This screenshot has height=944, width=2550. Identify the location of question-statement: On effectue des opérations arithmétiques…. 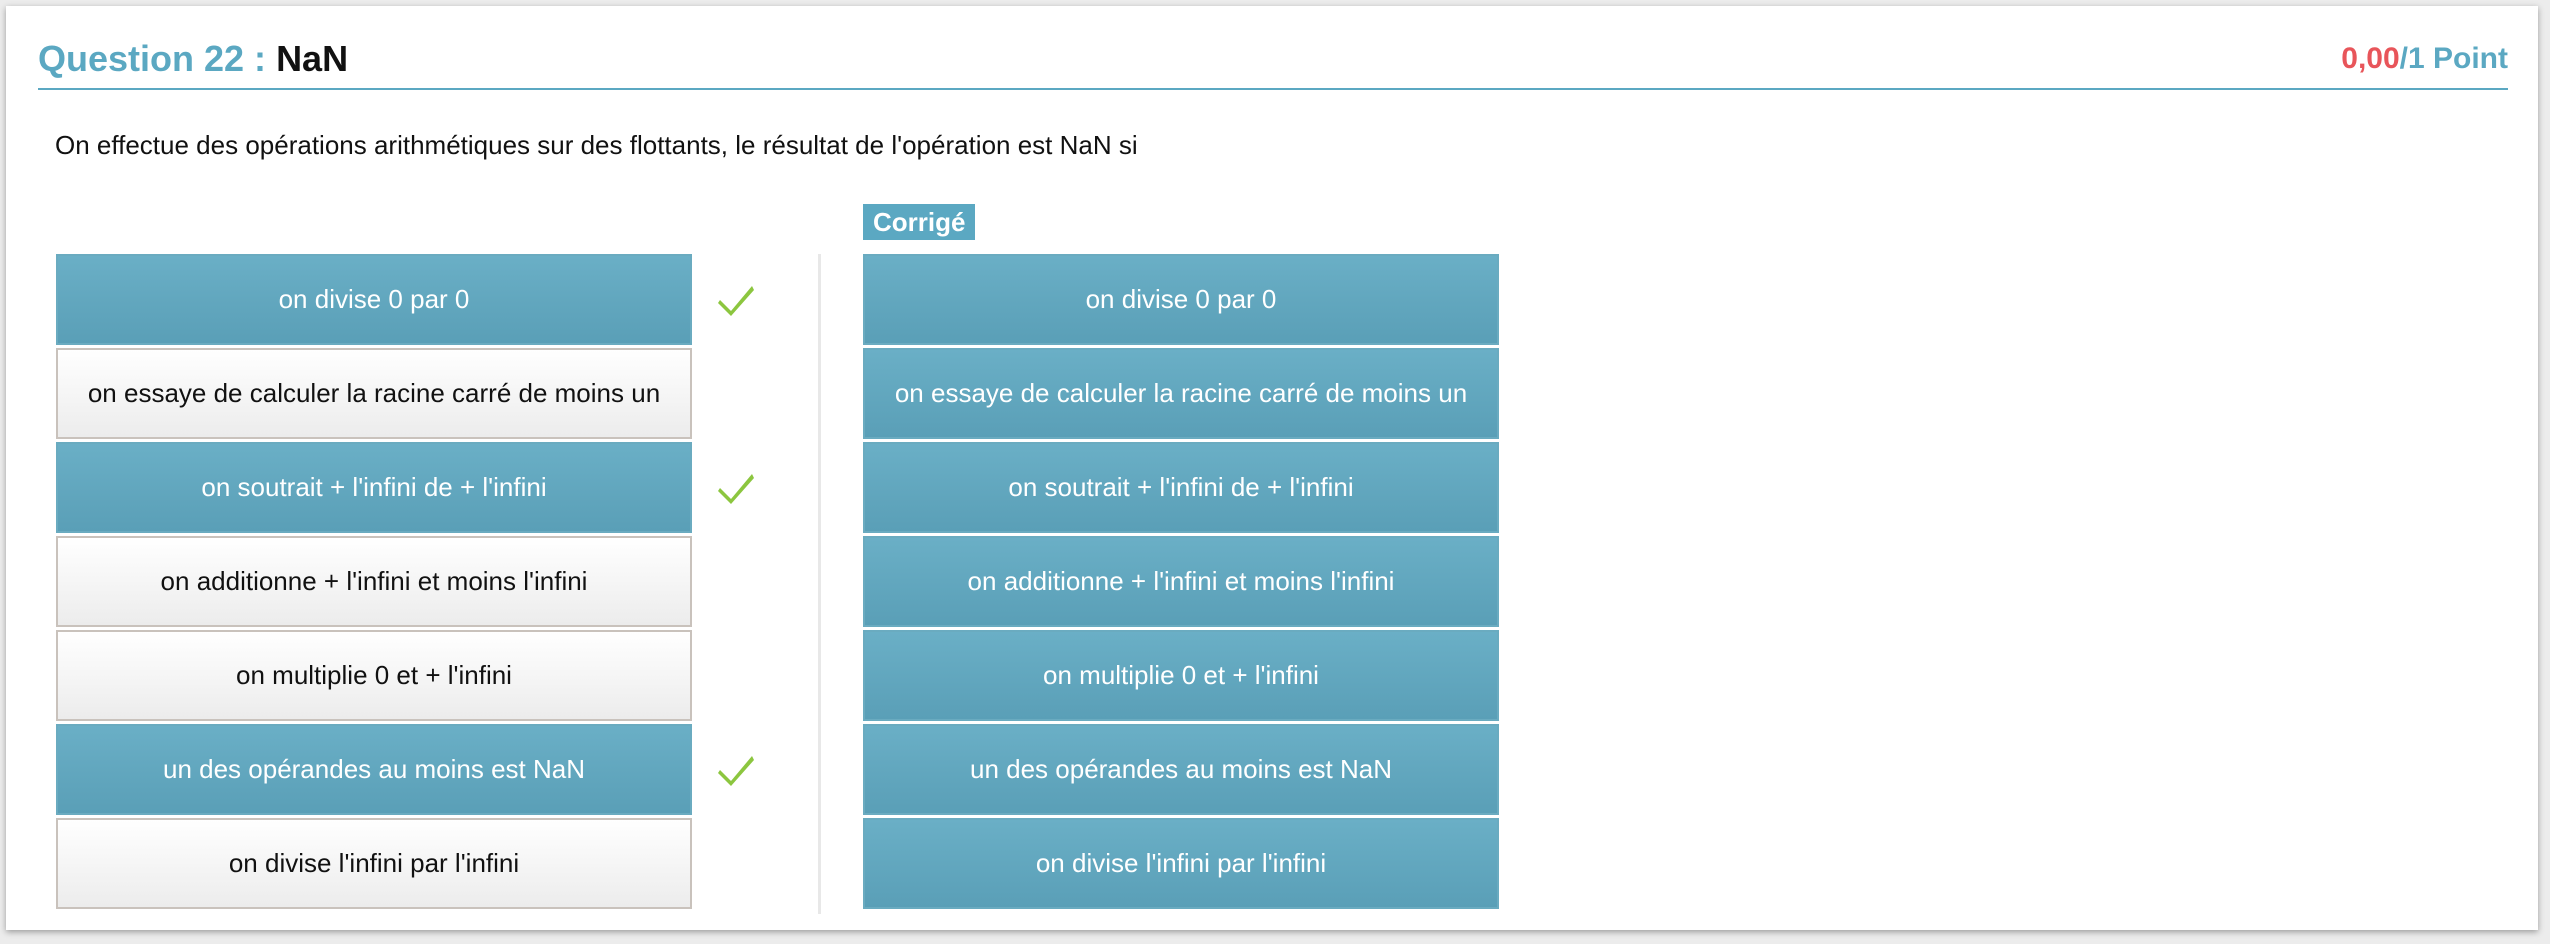
(596, 145).